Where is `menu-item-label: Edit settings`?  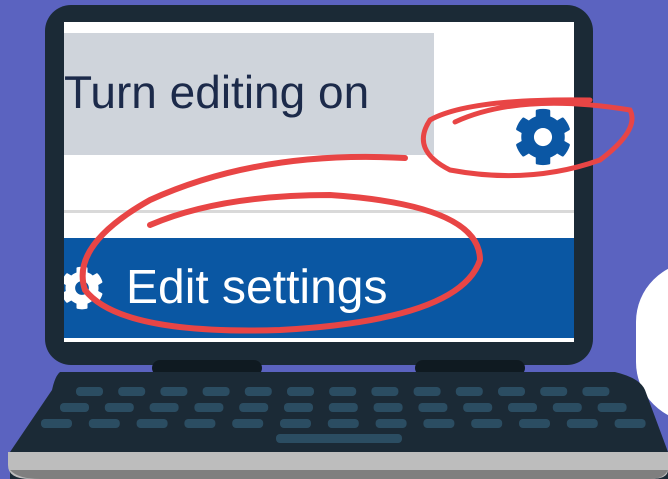 menu-item-label: Edit settings is located at coordinates (257, 288).